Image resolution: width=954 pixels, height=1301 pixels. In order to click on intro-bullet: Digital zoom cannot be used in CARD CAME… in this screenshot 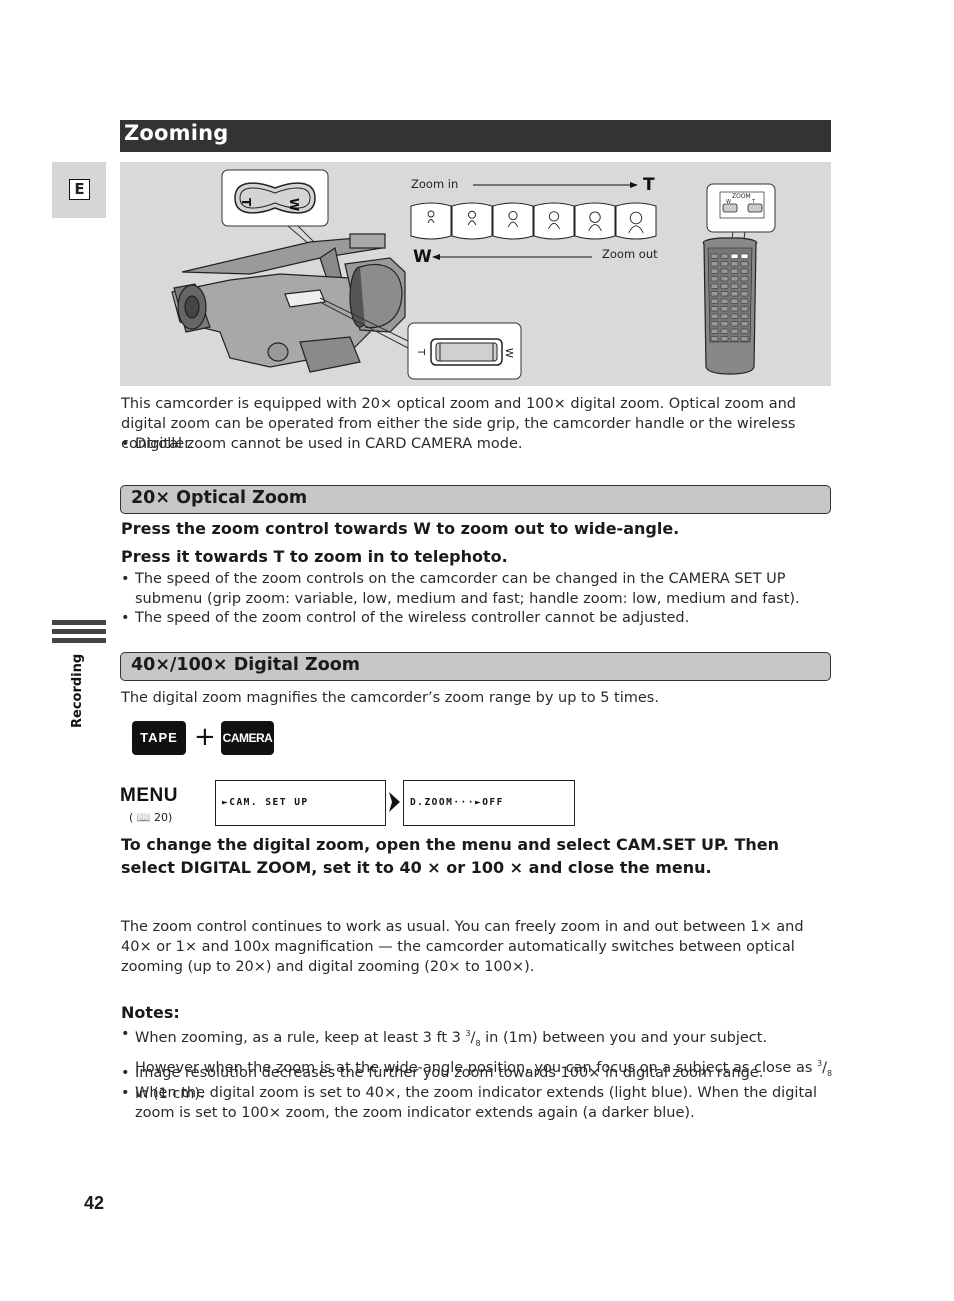, I will do `click(477, 444)`.